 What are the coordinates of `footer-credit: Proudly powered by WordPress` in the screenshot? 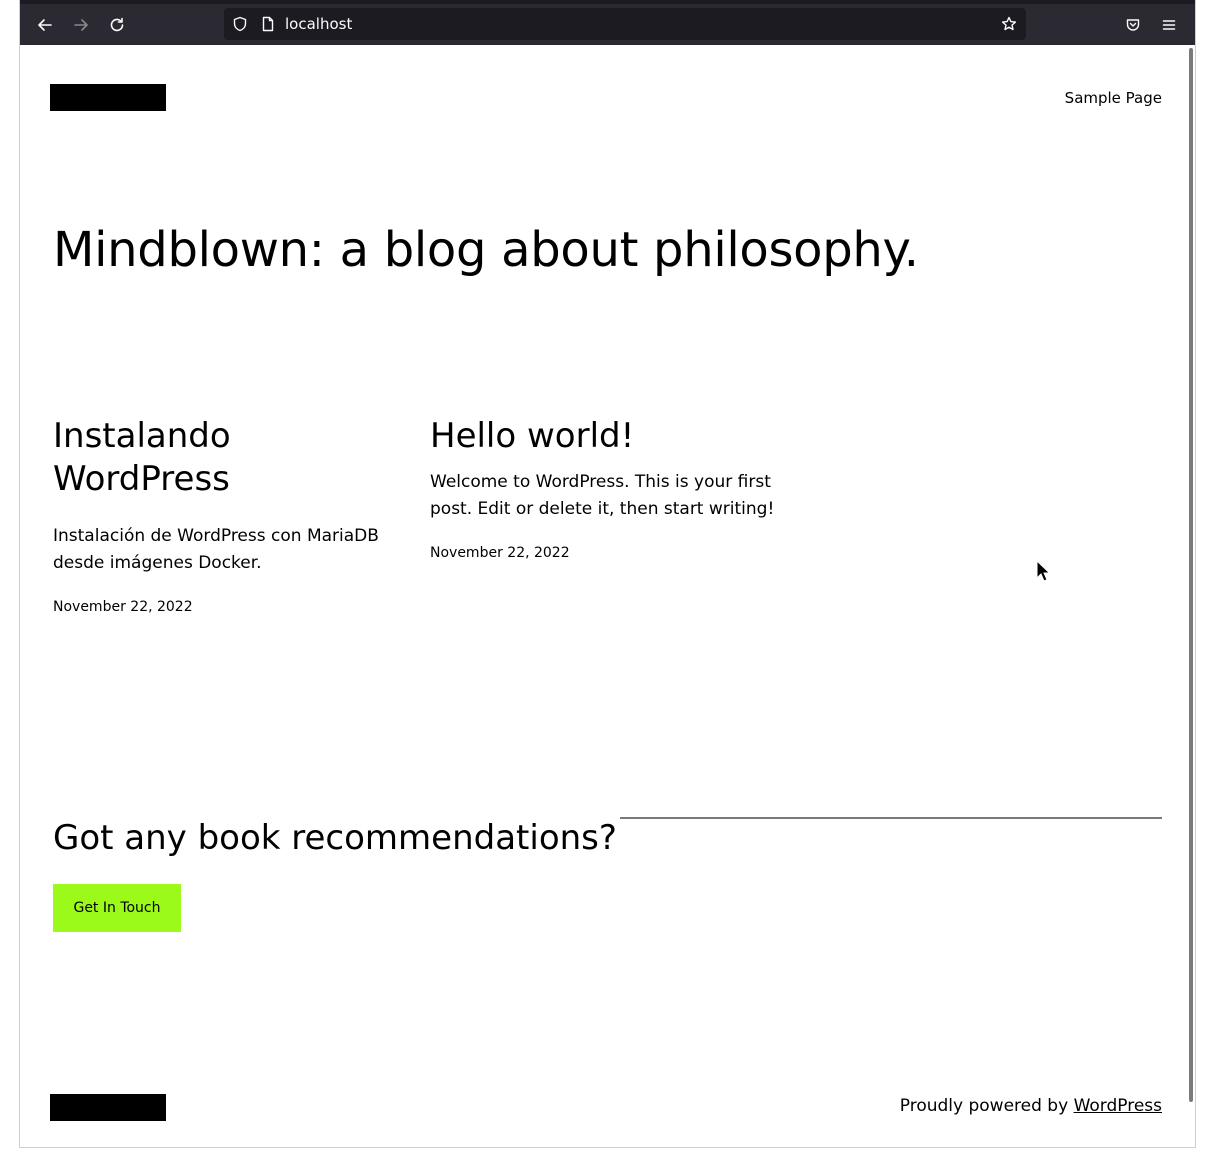 It's located at (1031, 1106).